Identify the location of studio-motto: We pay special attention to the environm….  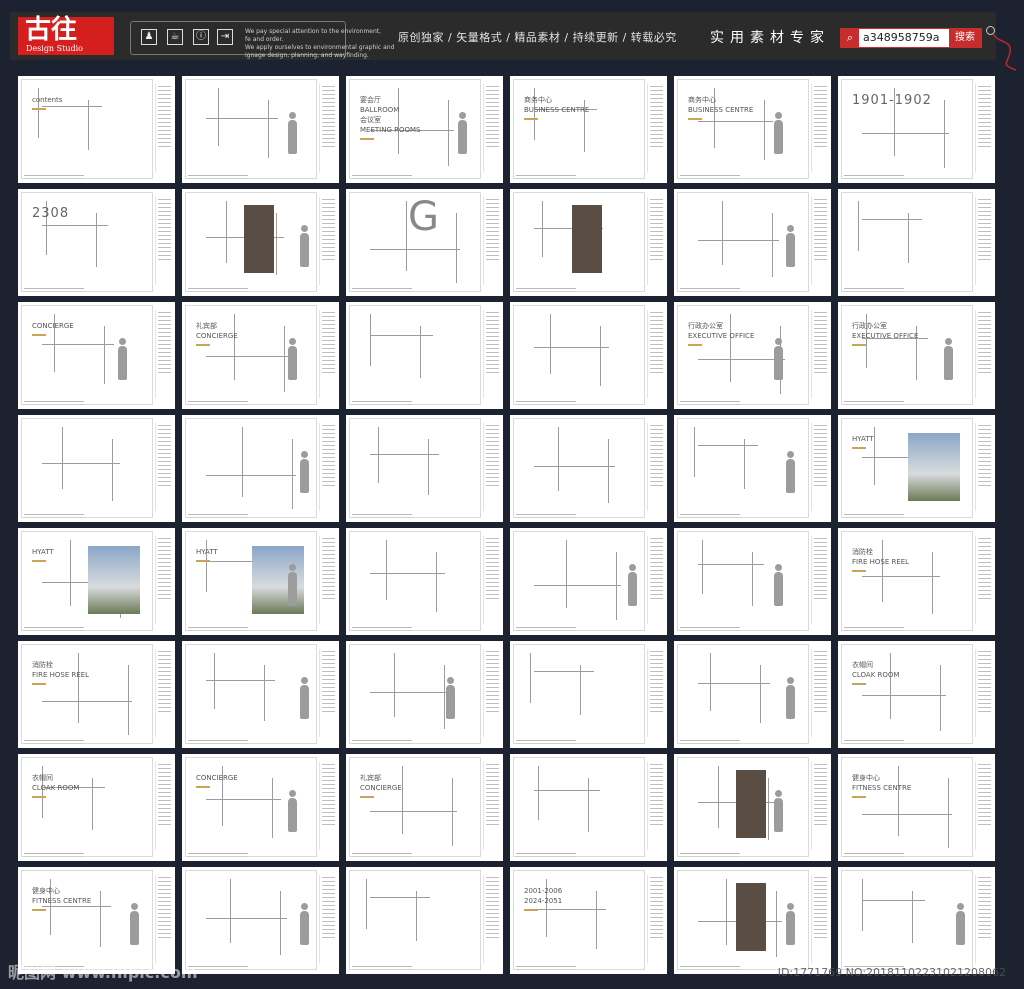
(319, 44).